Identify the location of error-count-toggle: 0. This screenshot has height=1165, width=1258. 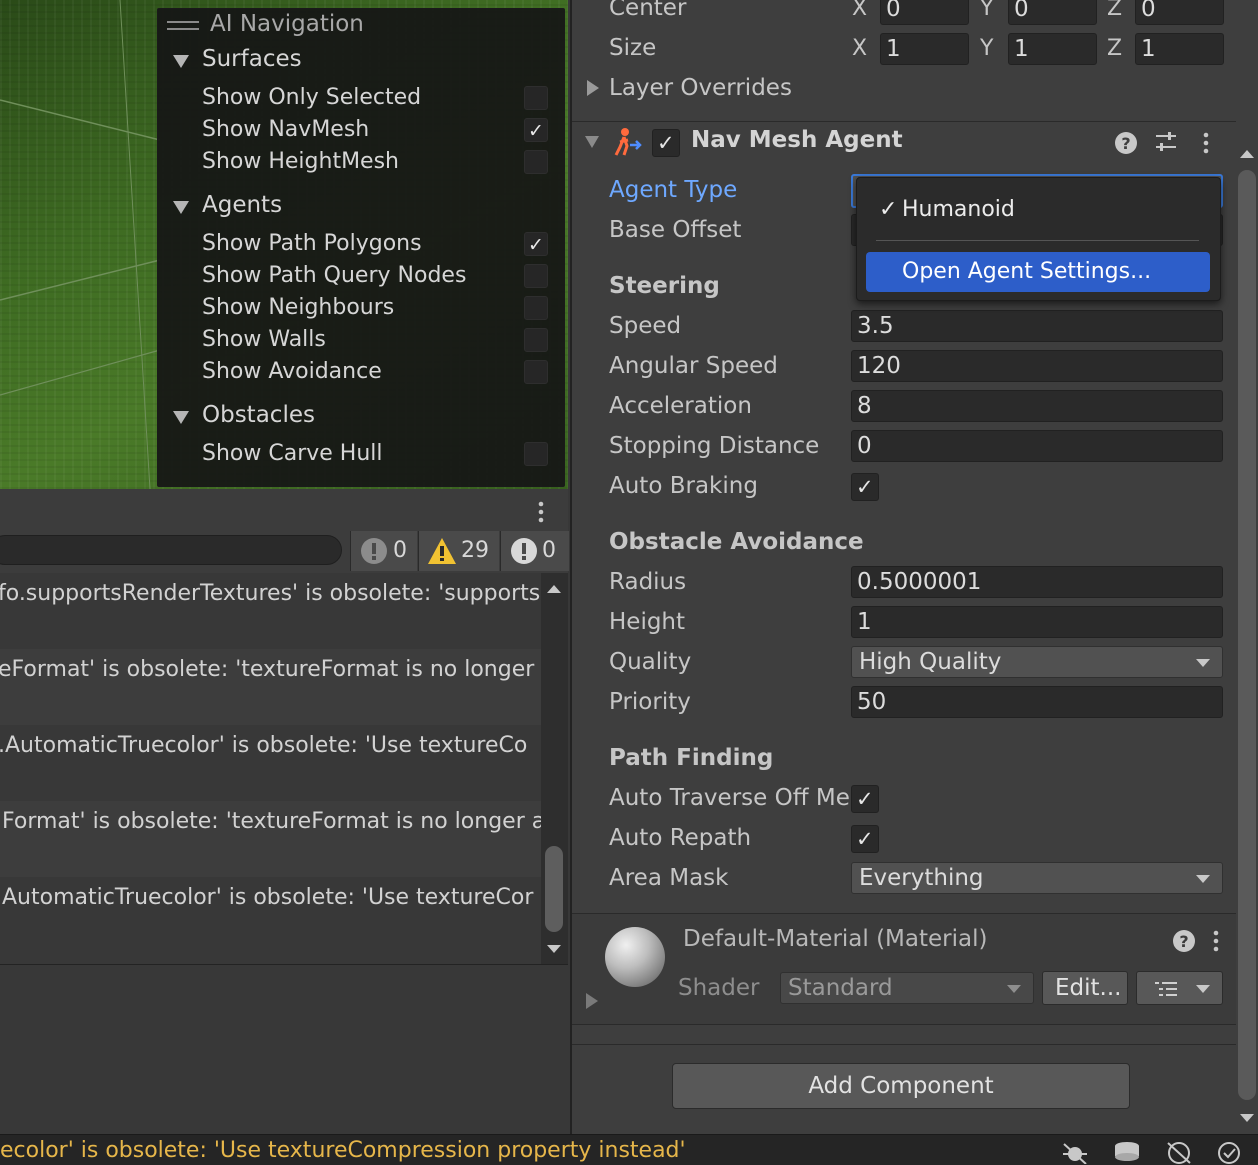
(383, 551).